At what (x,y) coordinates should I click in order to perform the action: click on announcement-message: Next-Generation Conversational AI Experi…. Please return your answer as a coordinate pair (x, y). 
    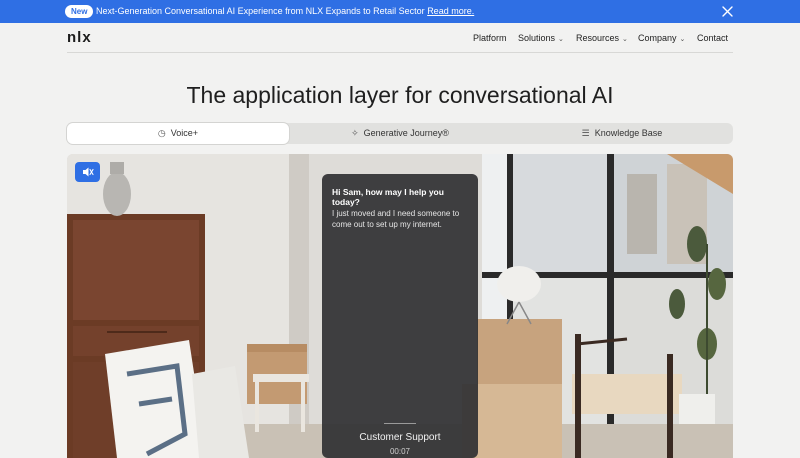
    Looking at the image, I should click on (260, 11).